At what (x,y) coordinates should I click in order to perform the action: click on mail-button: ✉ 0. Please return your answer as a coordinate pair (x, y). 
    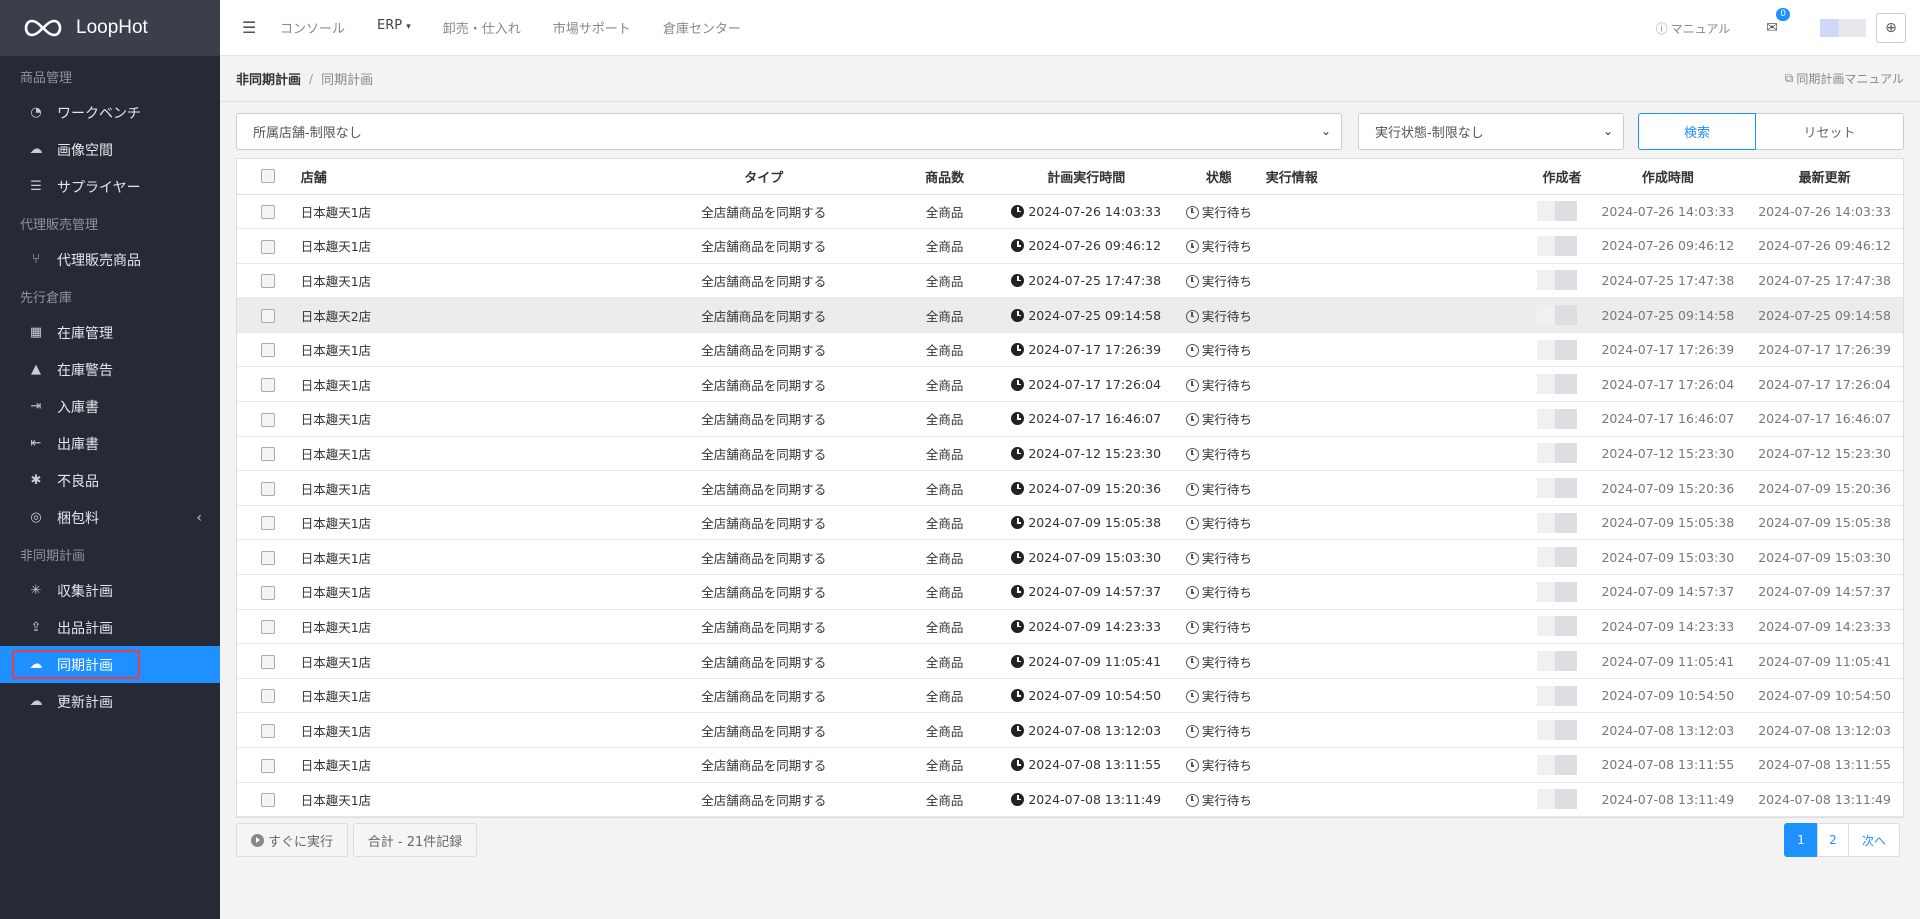
    Looking at the image, I should click on (1778, 22).